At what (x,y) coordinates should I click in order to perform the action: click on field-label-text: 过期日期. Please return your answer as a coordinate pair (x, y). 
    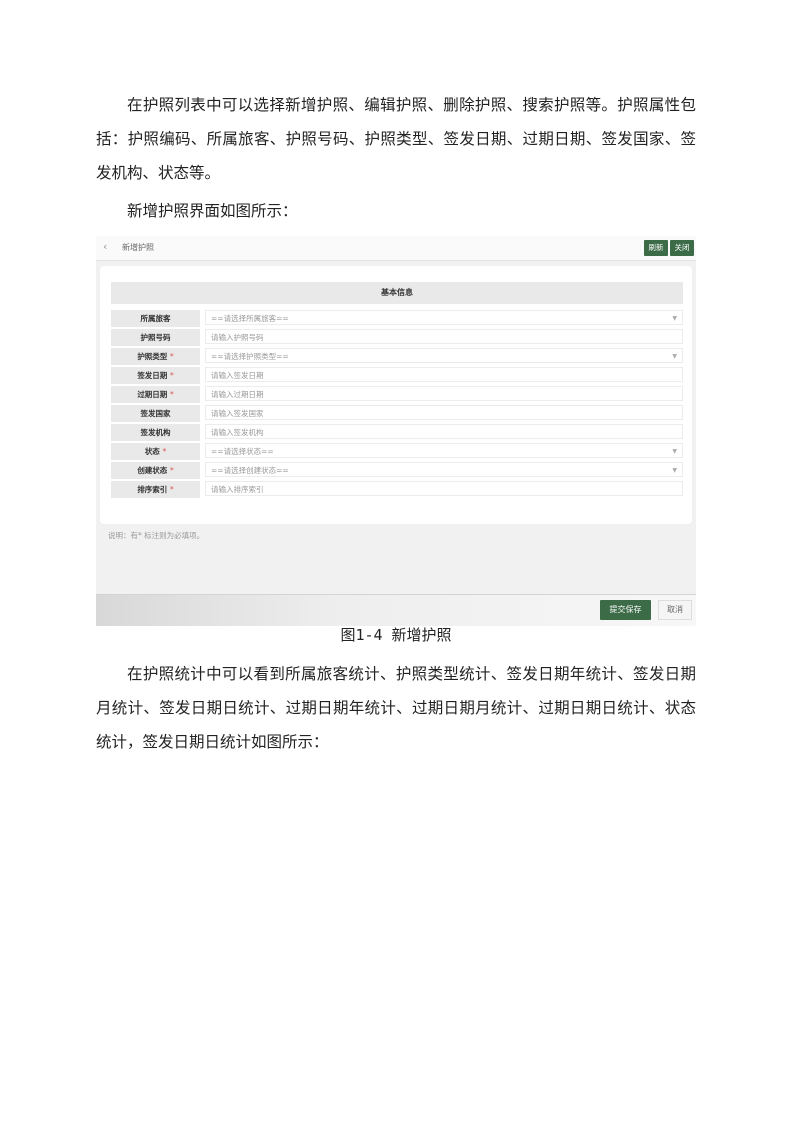
    Looking at the image, I should click on (152, 394).